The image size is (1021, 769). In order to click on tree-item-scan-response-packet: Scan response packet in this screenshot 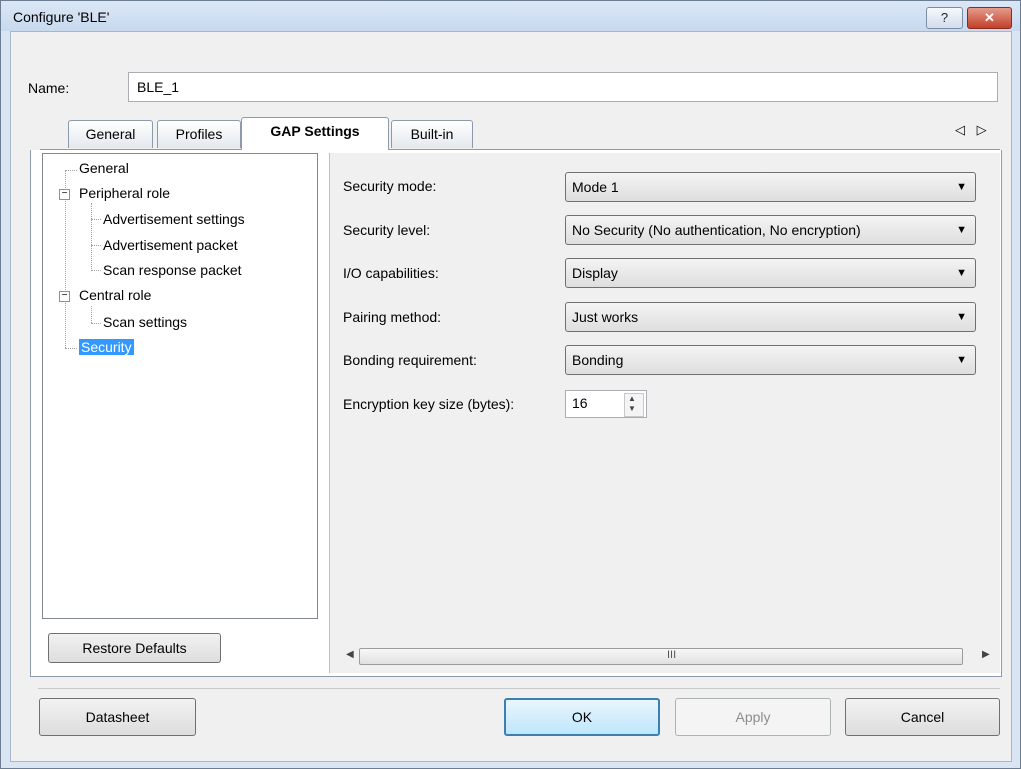, I will do `click(172, 270)`.